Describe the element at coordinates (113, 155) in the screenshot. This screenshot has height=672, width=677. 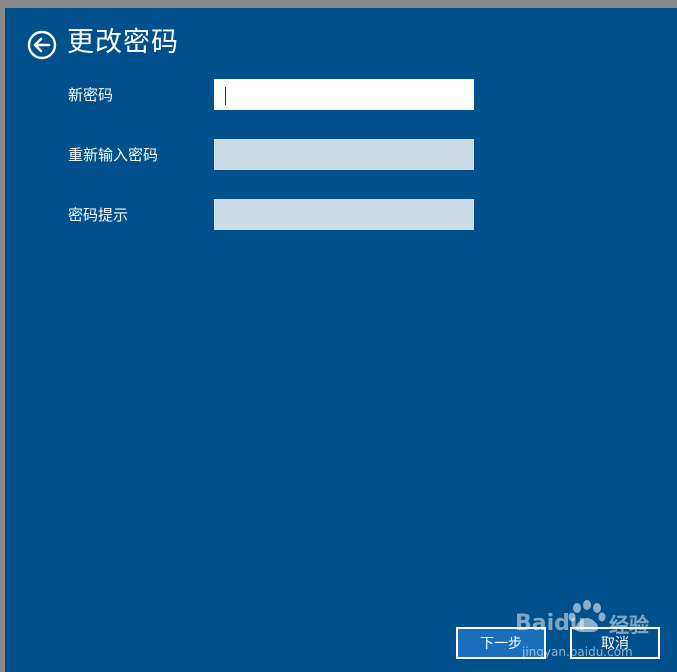
I see `confirm-password-label: 重新输入密码` at that location.